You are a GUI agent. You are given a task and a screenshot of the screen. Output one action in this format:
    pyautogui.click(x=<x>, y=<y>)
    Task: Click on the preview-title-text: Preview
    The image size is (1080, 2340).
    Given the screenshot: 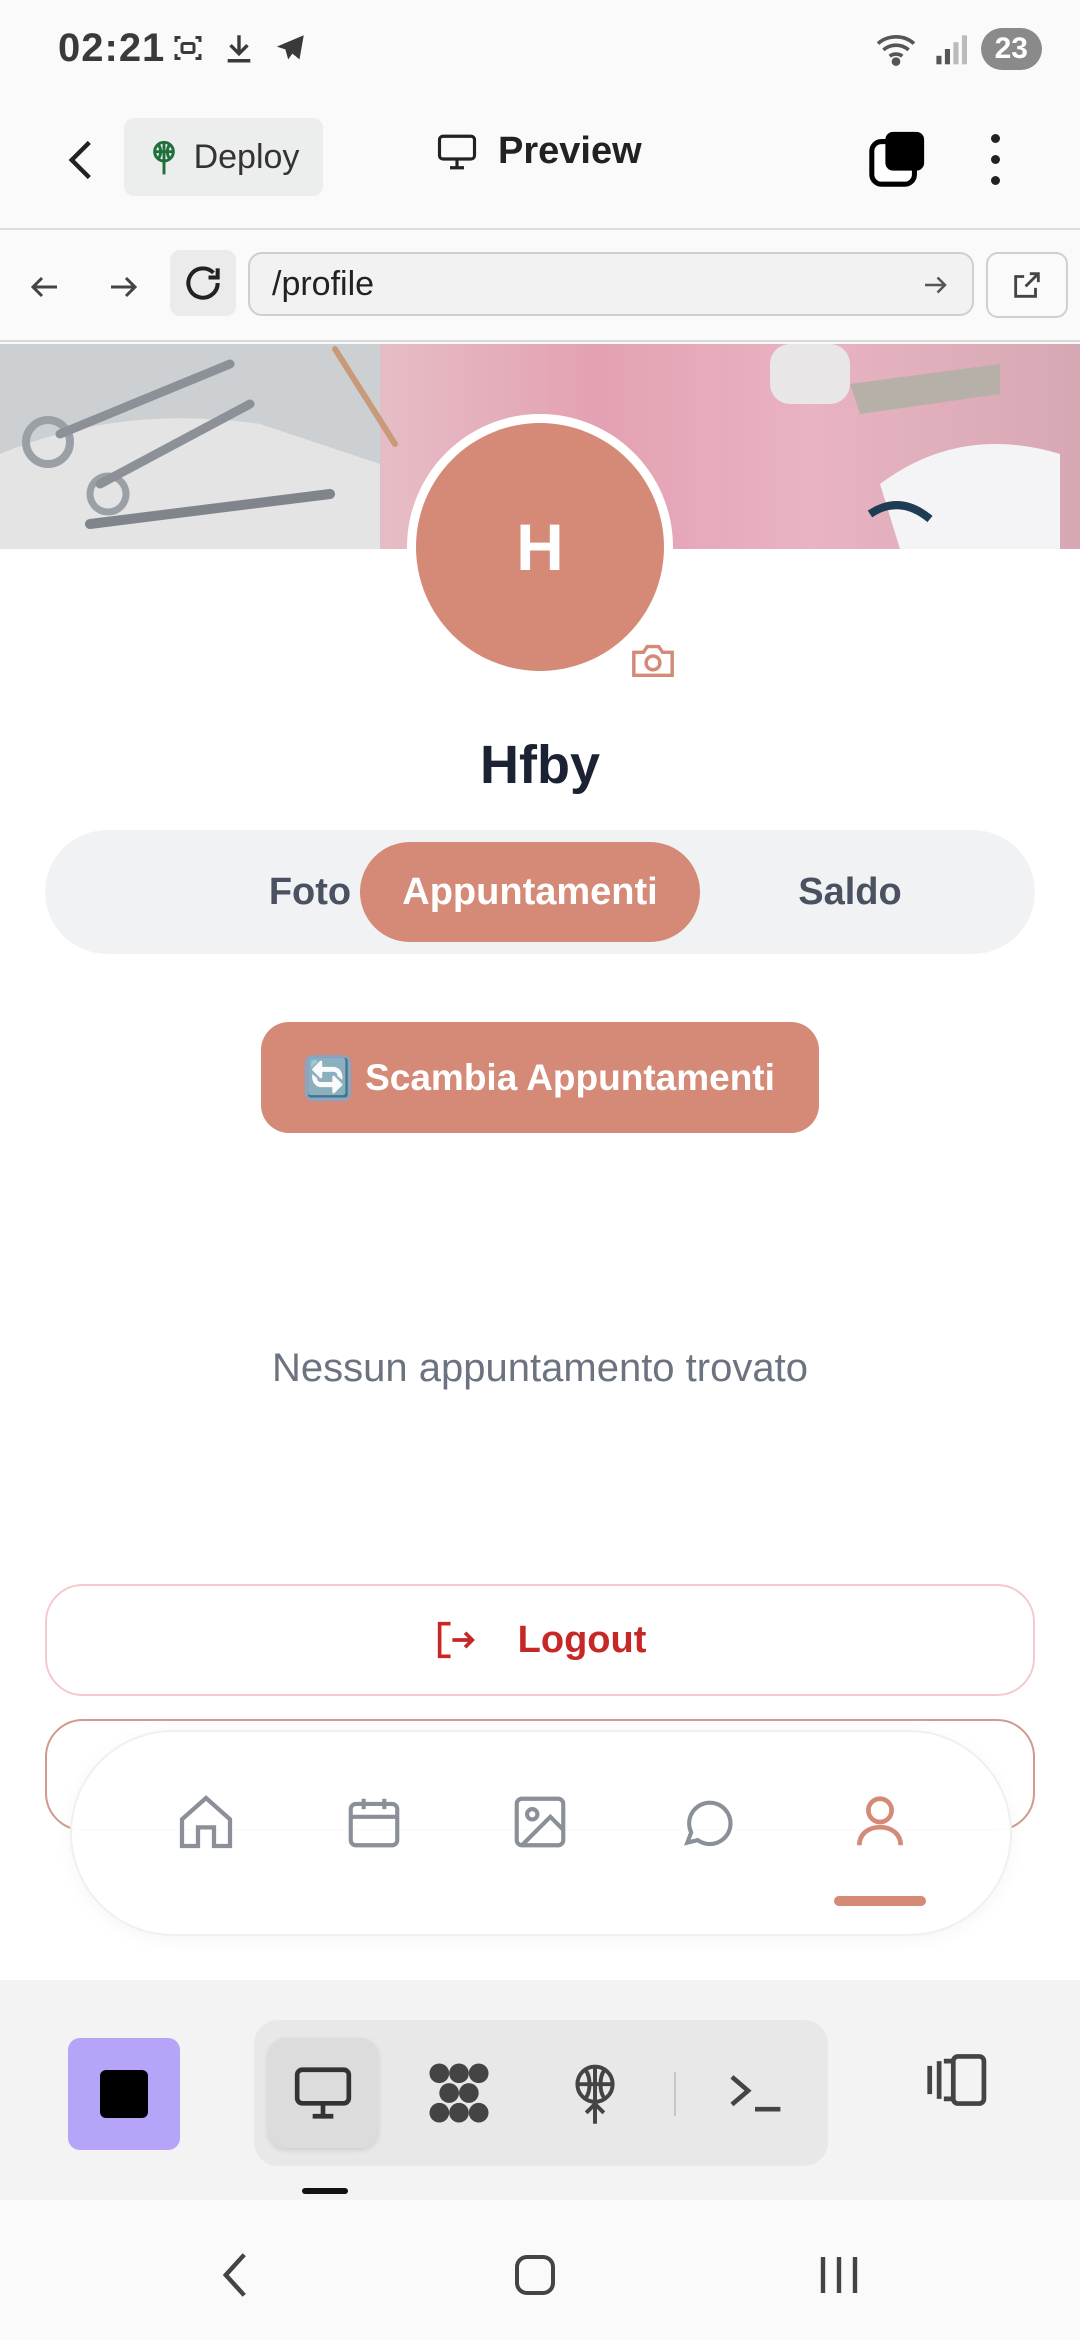 What is the action you would take?
    pyautogui.click(x=570, y=151)
    